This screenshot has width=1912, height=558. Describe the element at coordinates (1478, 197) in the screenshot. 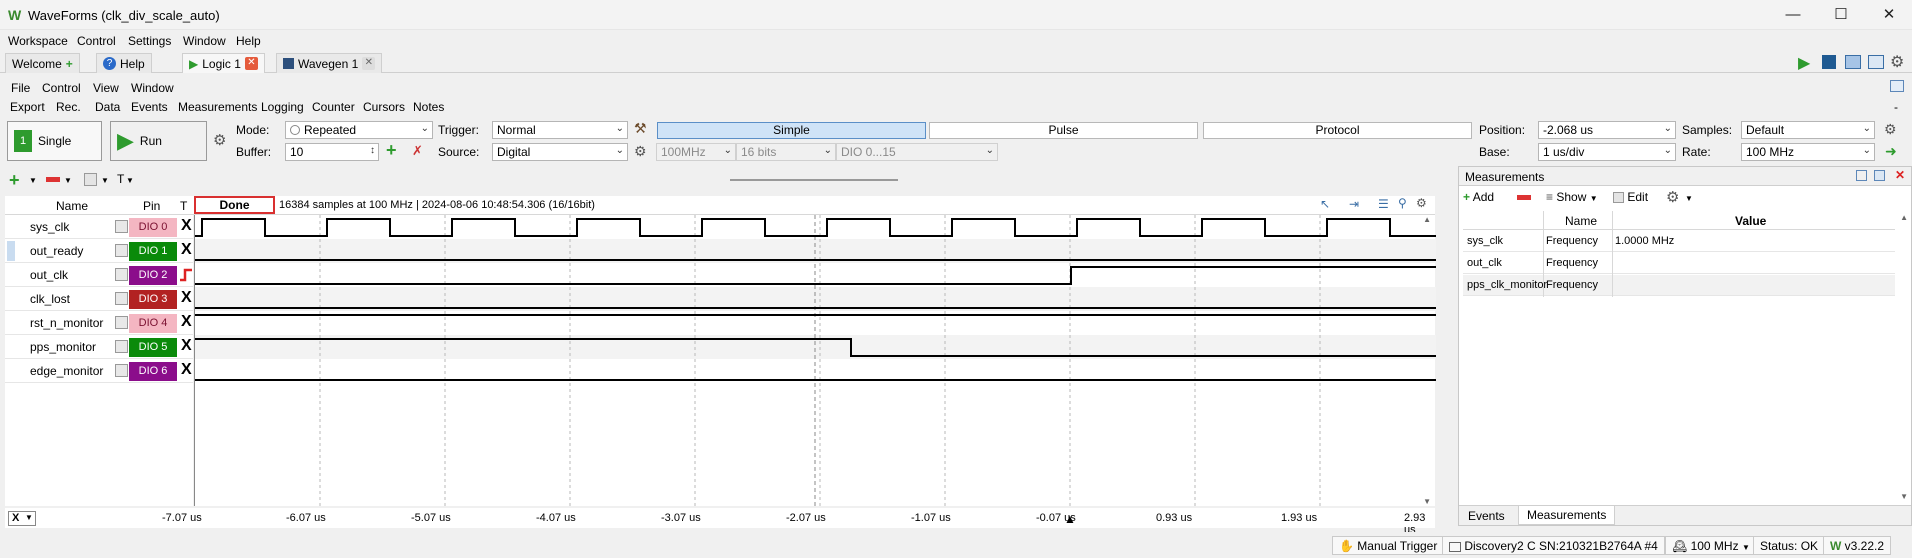

I see `add-measurement-button: + Add` at that location.